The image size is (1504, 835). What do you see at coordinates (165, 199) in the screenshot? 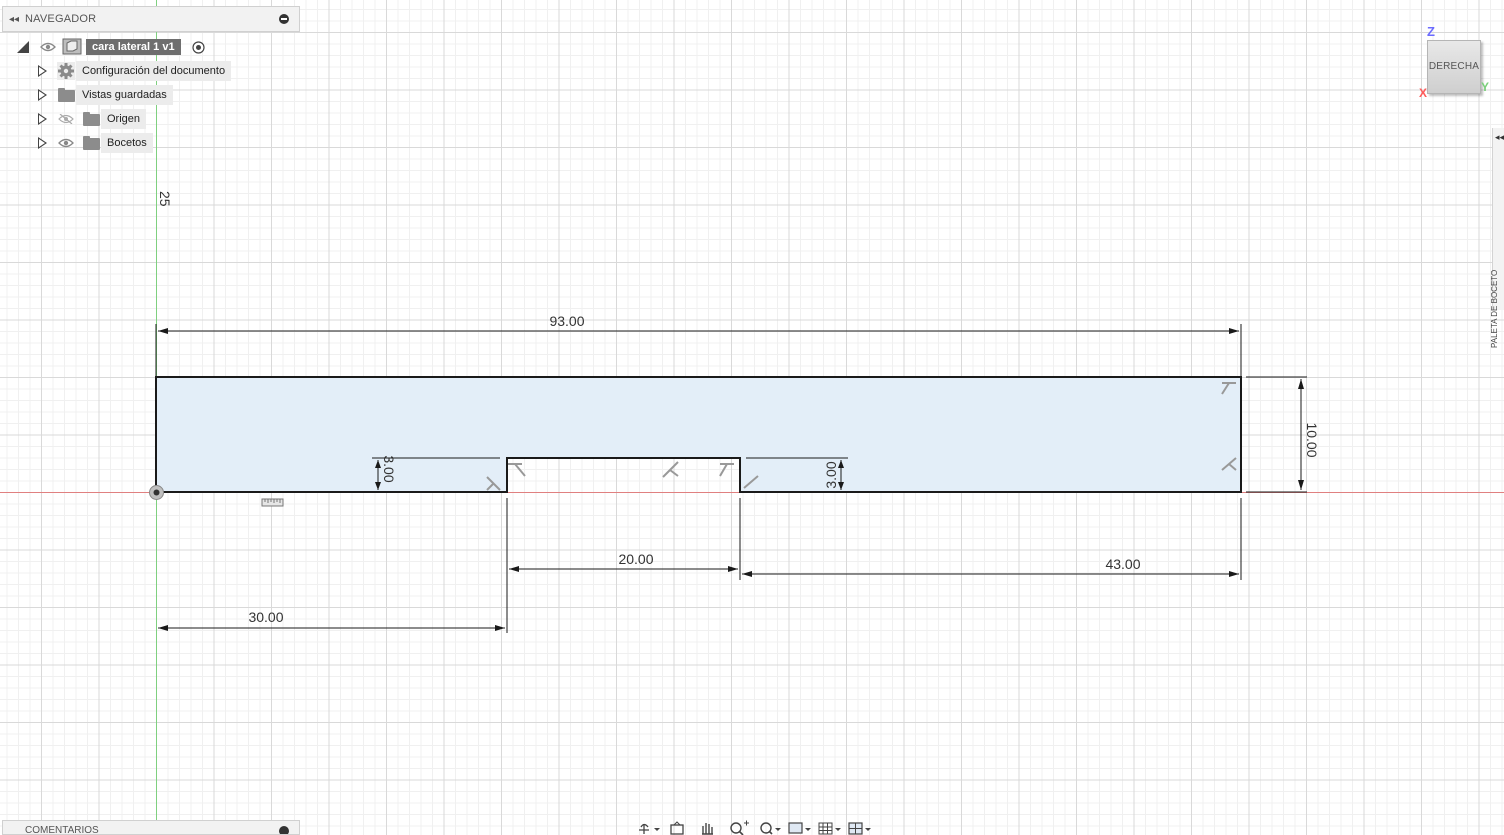
I see `grid-scale-label: 25` at bounding box center [165, 199].